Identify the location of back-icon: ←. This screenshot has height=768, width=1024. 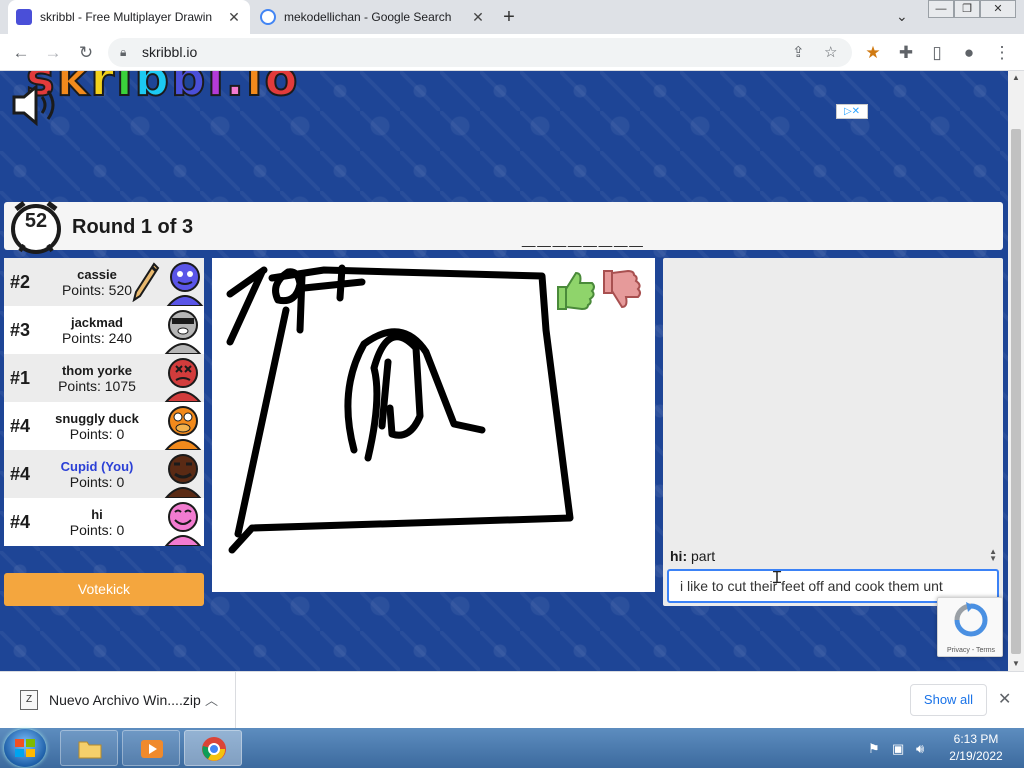
(21, 53).